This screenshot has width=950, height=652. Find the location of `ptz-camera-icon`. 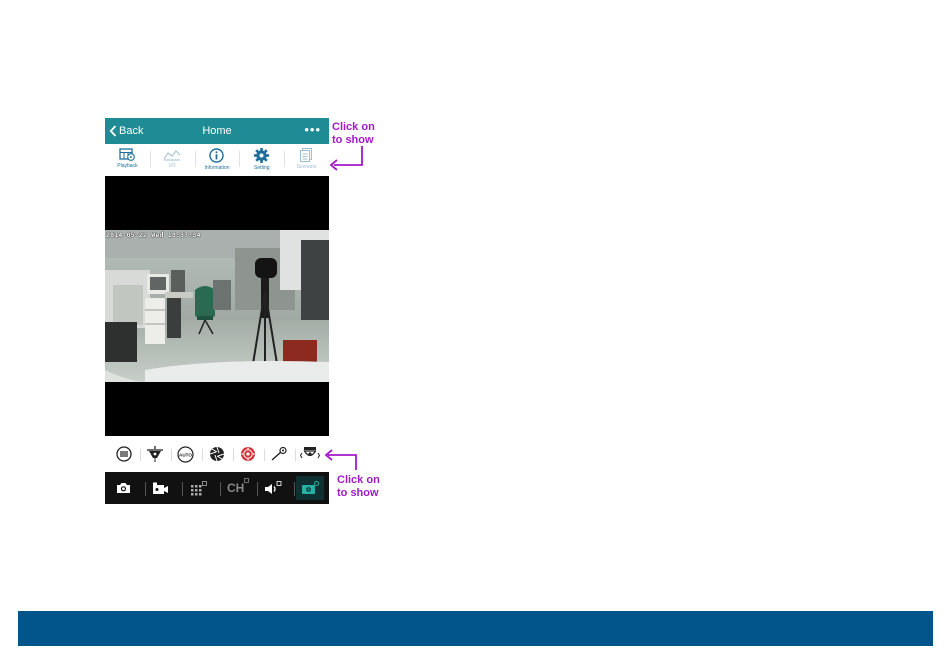

ptz-camera-icon is located at coordinates (311, 487).